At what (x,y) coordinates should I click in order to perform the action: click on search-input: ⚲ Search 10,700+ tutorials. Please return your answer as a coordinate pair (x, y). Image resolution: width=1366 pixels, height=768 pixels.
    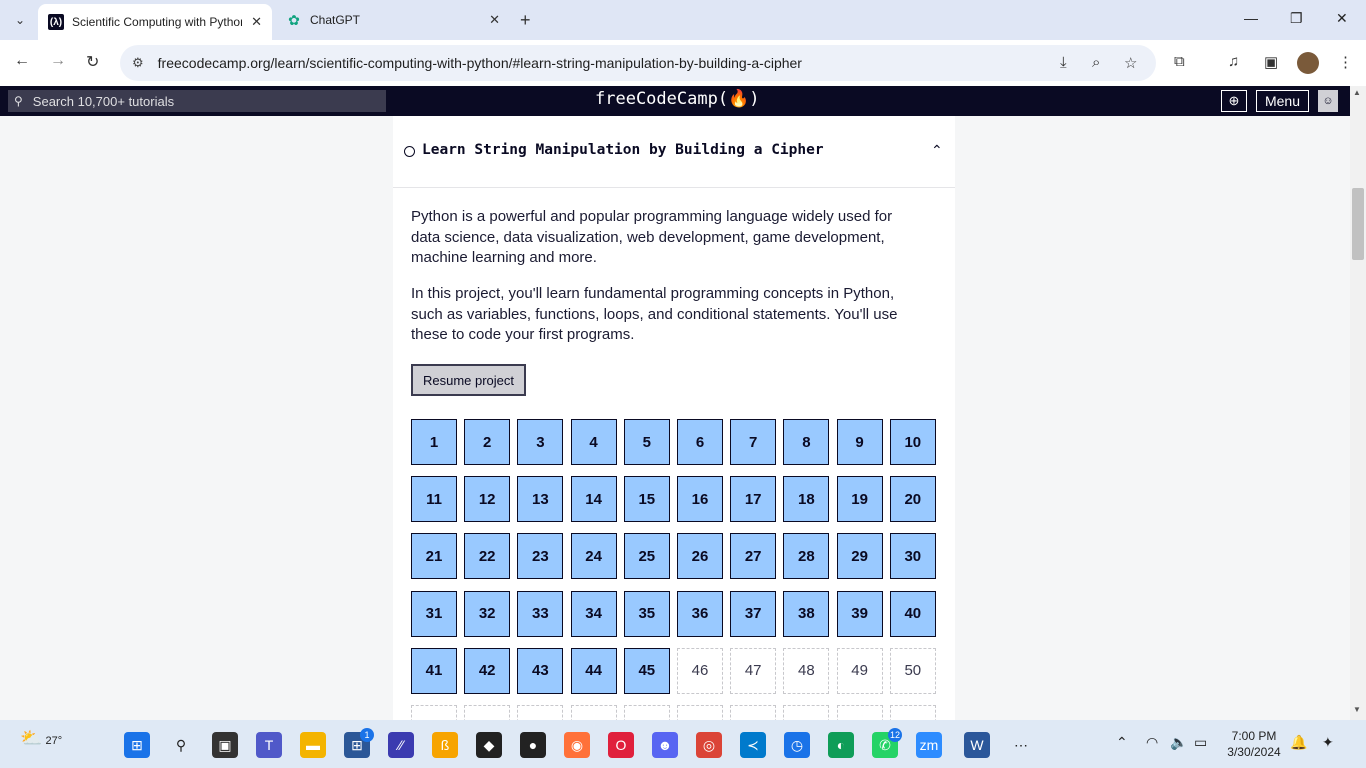
    Looking at the image, I should click on (197, 101).